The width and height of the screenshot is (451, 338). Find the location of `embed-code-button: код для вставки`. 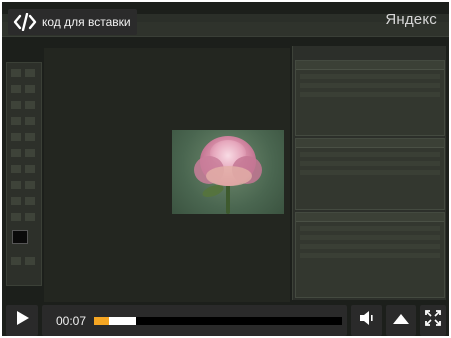

embed-code-button: код для вставки is located at coordinates (72, 22).